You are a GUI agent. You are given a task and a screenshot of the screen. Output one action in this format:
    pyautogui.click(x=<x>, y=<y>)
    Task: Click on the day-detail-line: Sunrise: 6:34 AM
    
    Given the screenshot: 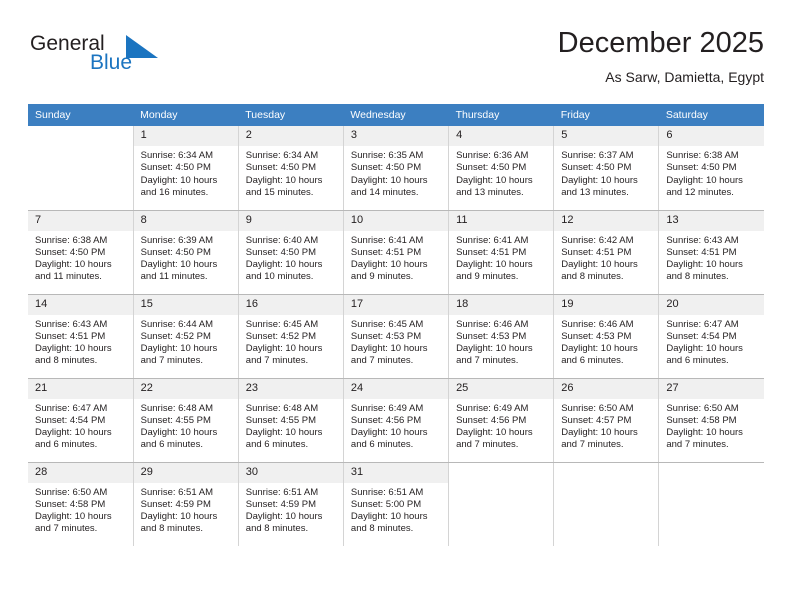 What is the action you would take?
    pyautogui.click(x=282, y=155)
    